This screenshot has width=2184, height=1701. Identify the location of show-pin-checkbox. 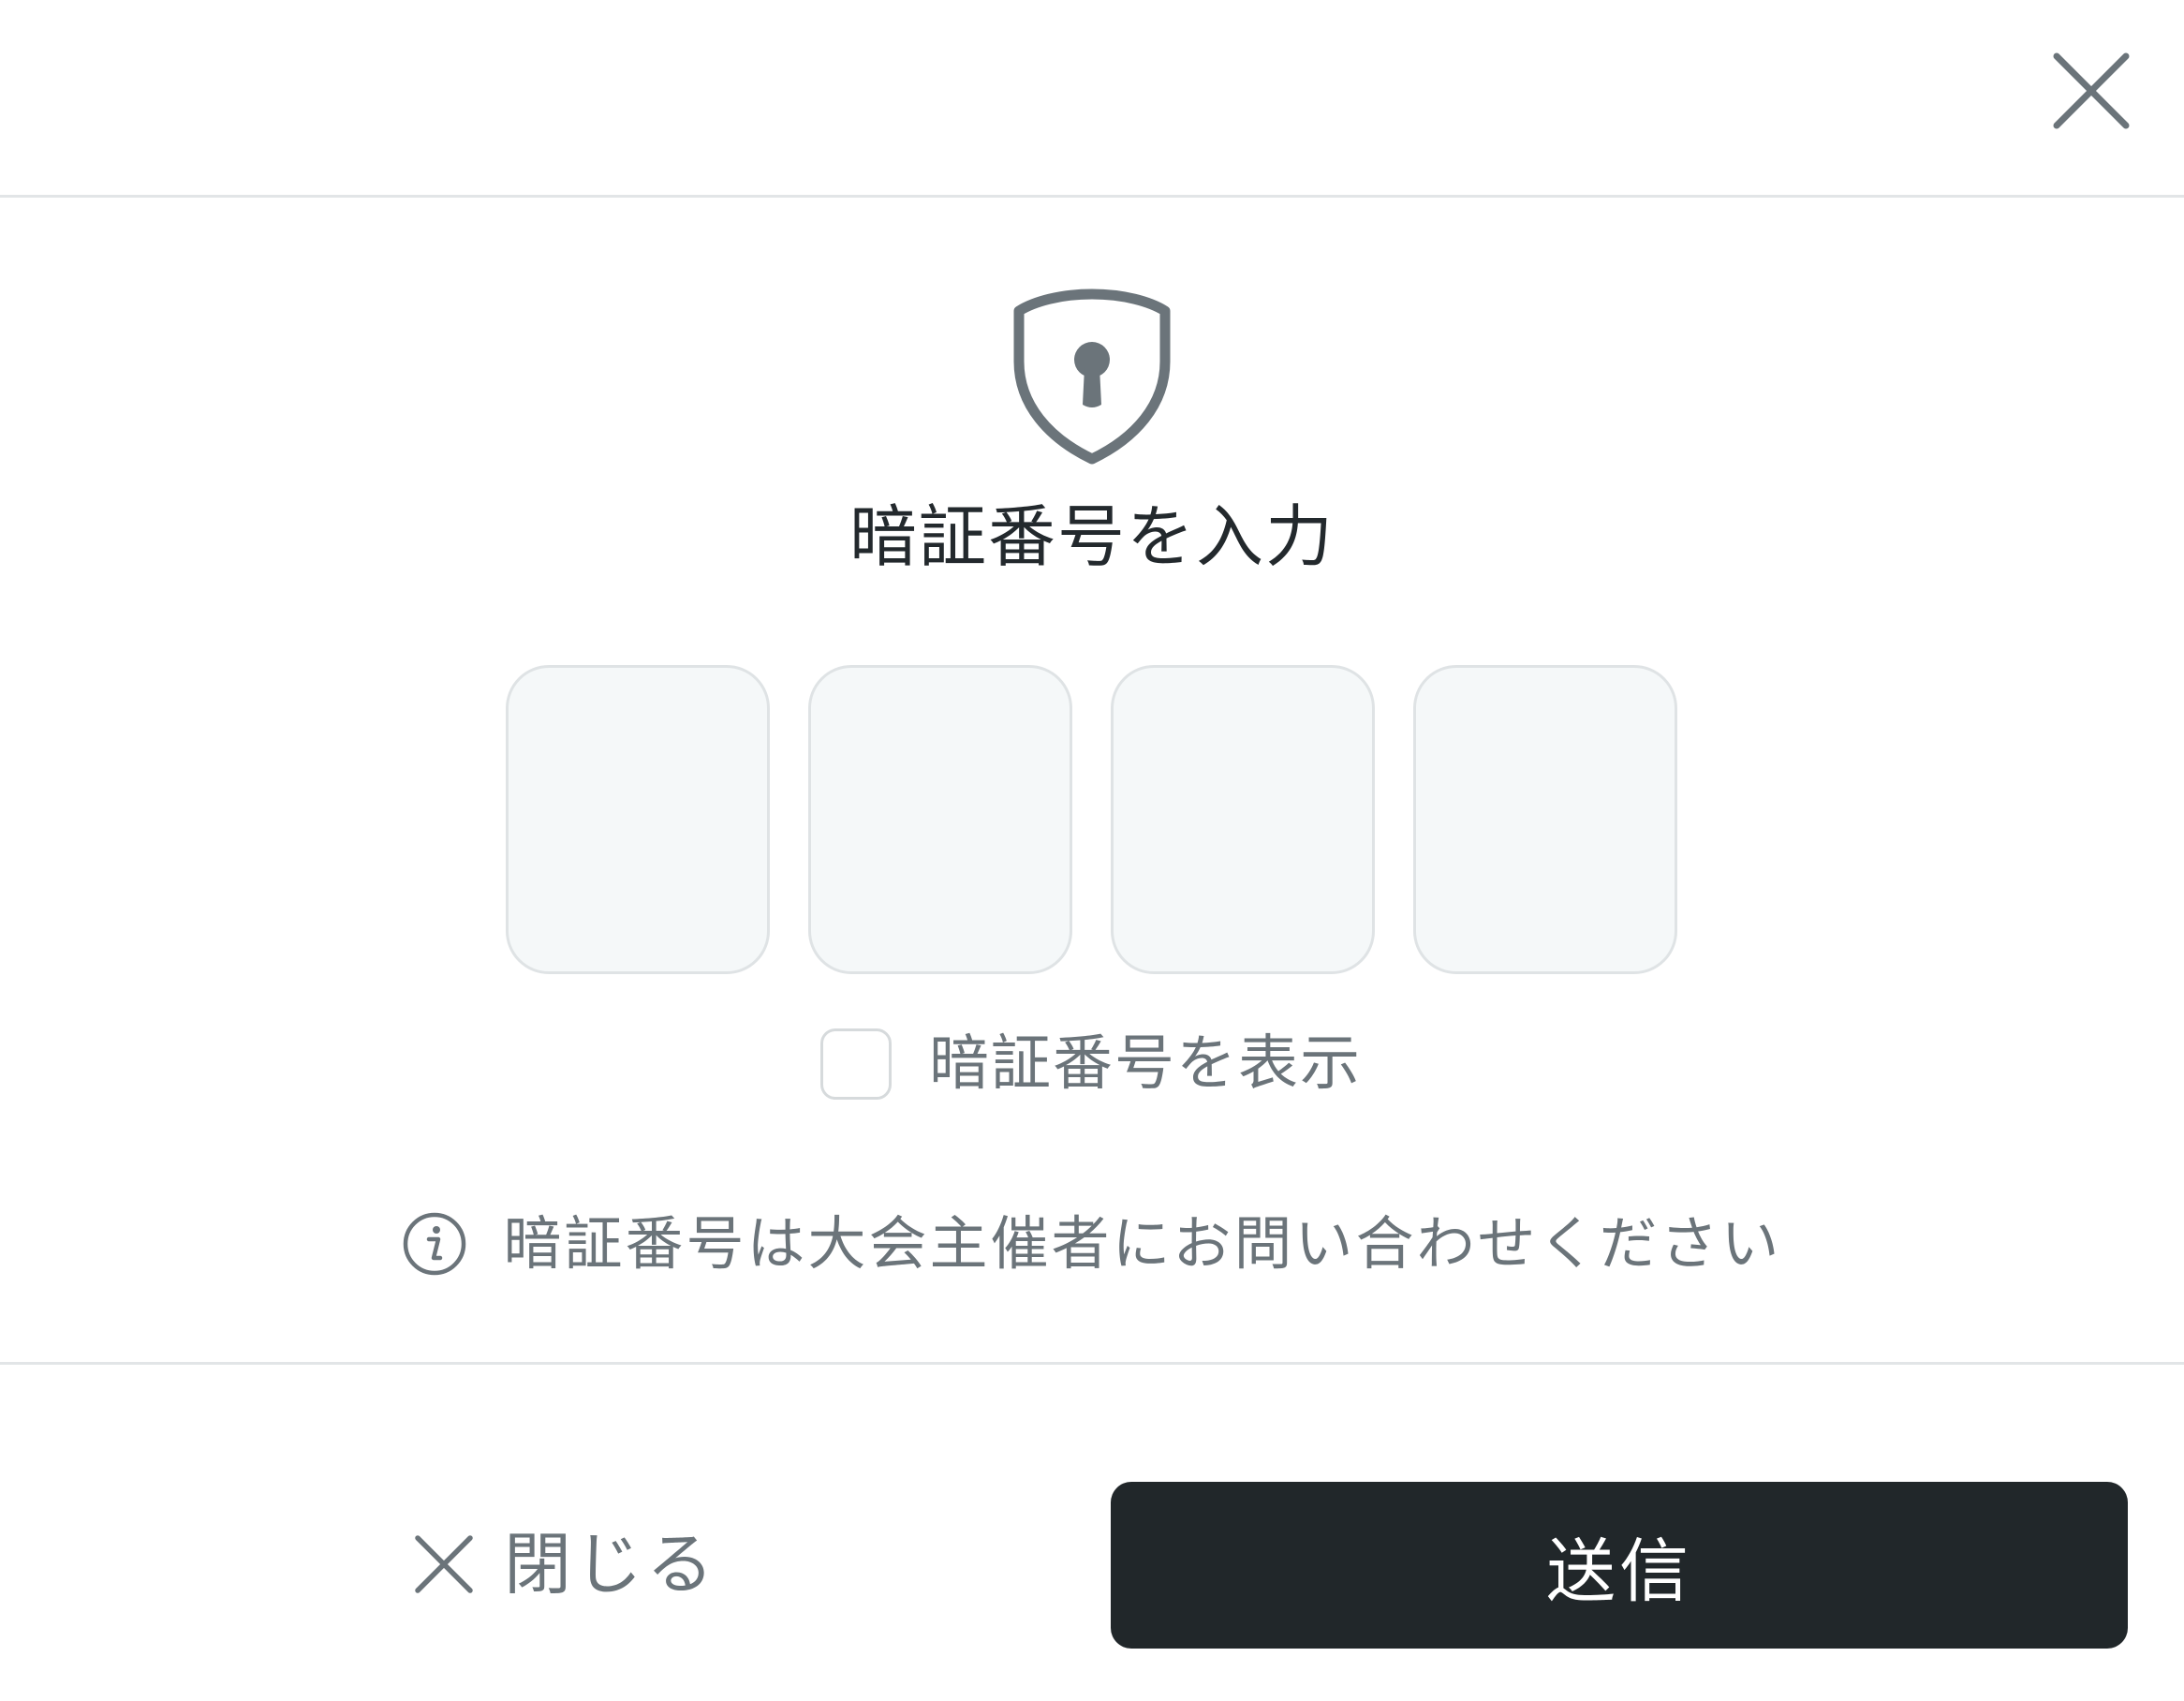
(856, 1064).